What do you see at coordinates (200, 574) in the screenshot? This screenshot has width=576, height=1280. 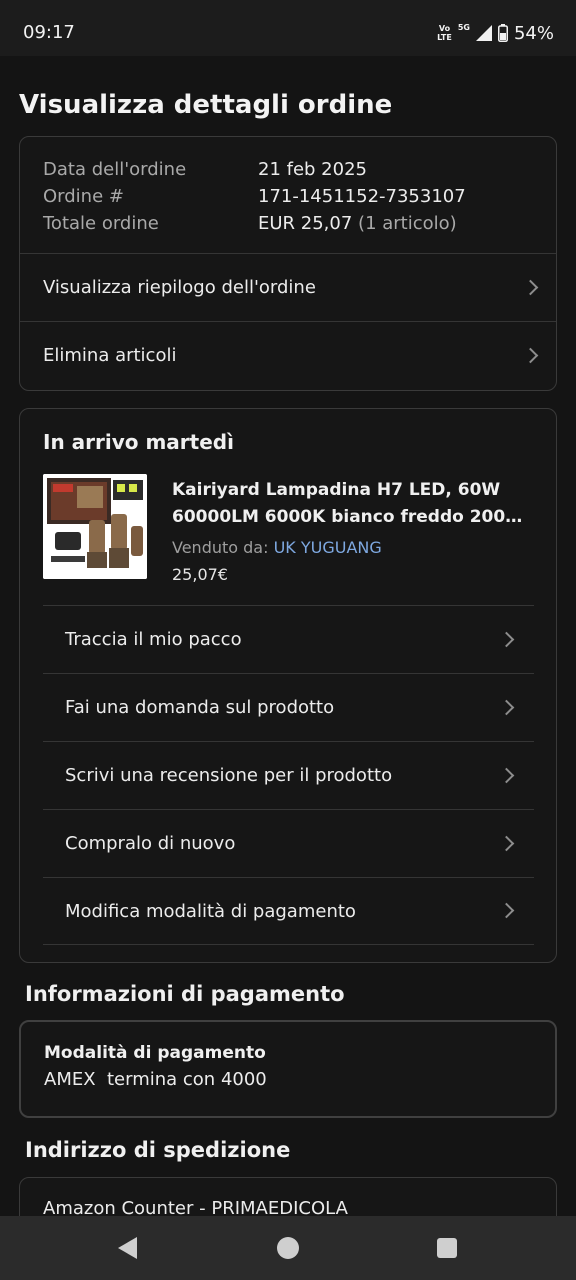 I see `product-price: 25,07€` at bounding box center [200, 574].